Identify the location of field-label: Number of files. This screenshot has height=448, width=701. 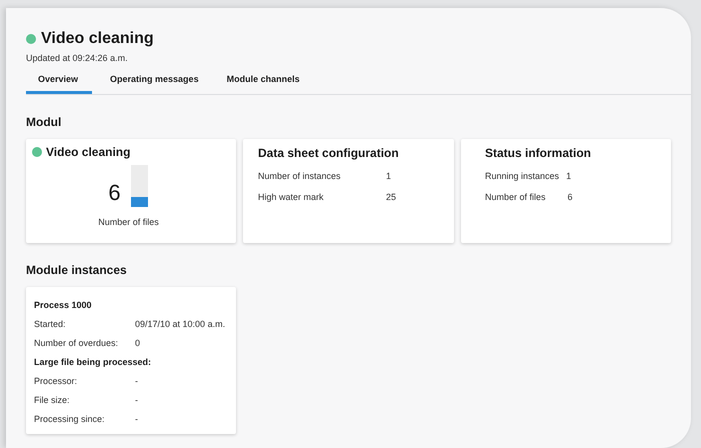
(515, 197).